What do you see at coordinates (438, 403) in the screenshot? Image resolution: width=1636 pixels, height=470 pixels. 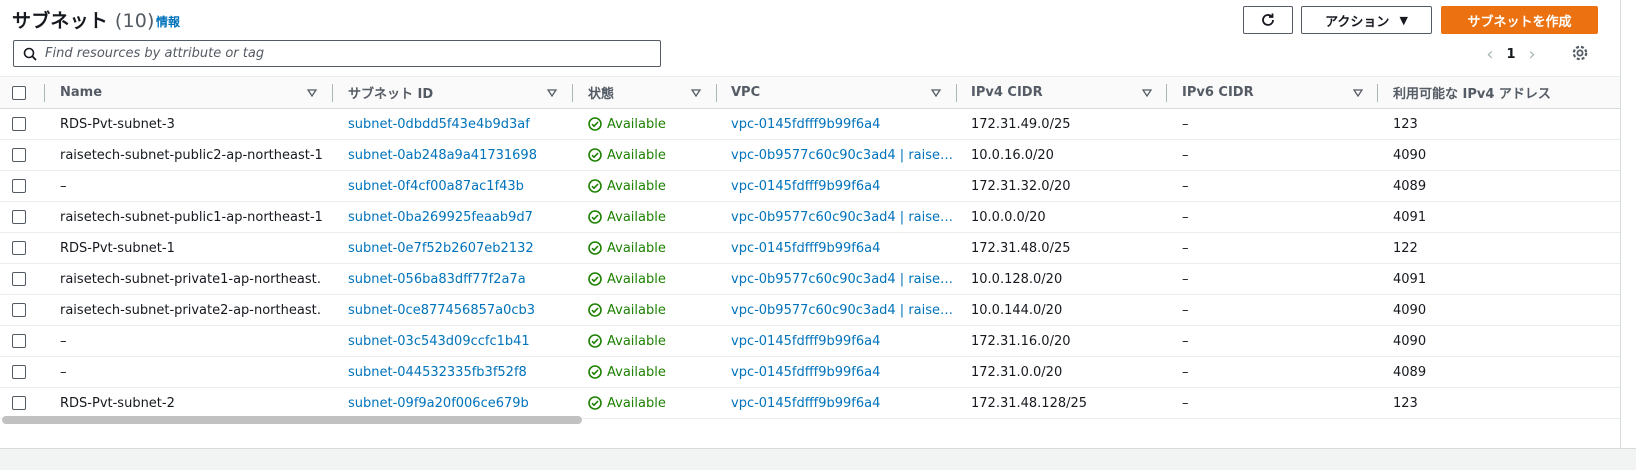 I see `cell-subnet-id: subnet-09f9a20f006ce679b` at bounding box center [438, 403].